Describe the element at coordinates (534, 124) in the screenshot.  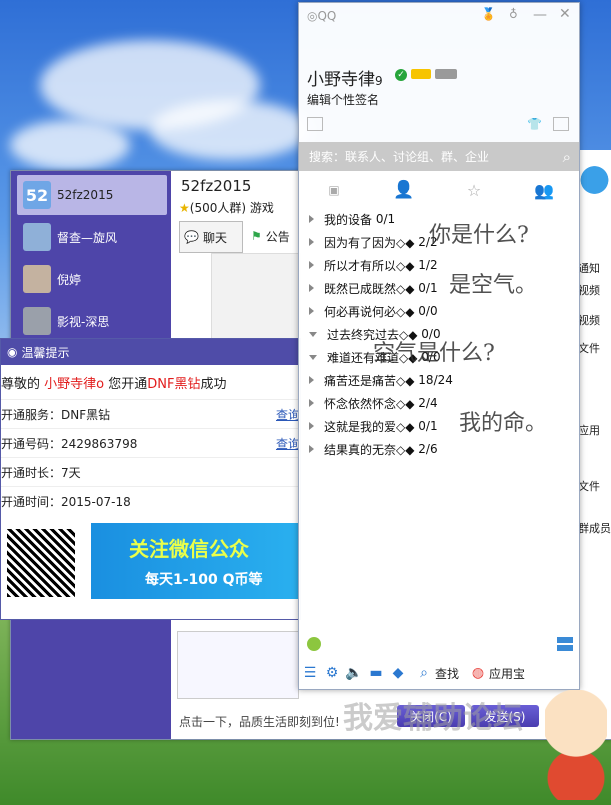
I see `shirt-icon: 👕` at that location.